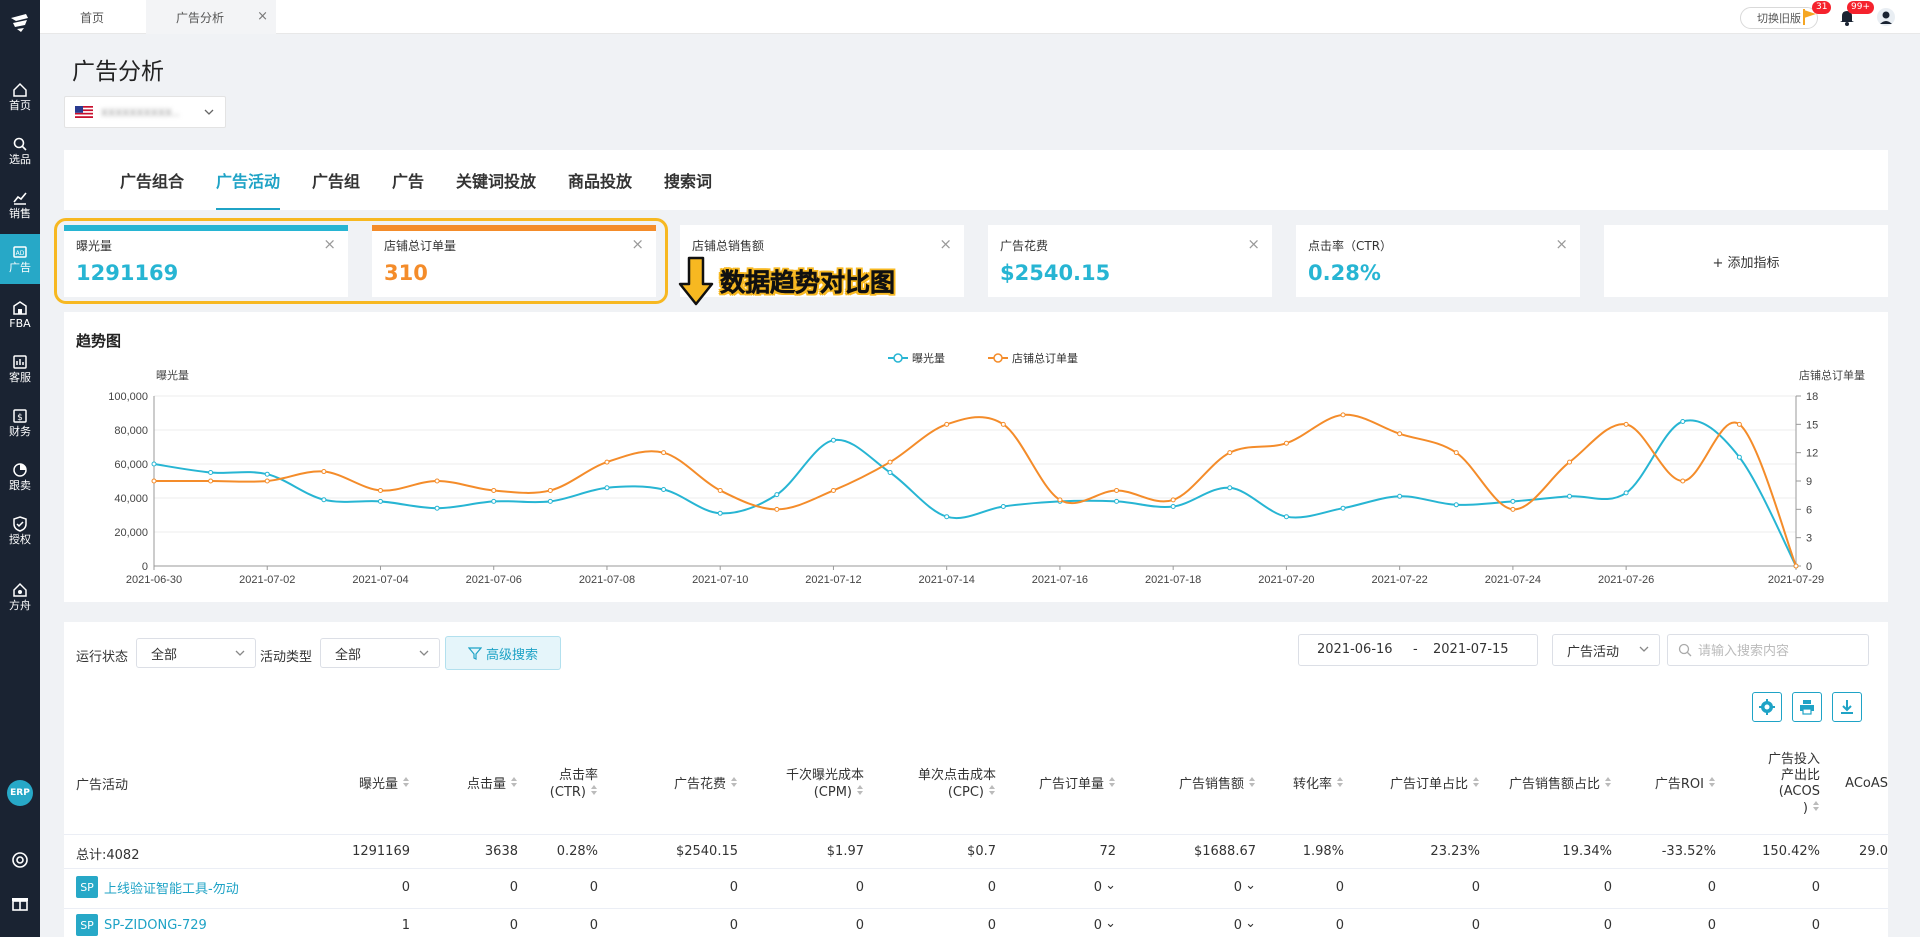 This screenshot has height=937, width=1920. I want to click on column-header: 广告ROI, so click(1685, 784).